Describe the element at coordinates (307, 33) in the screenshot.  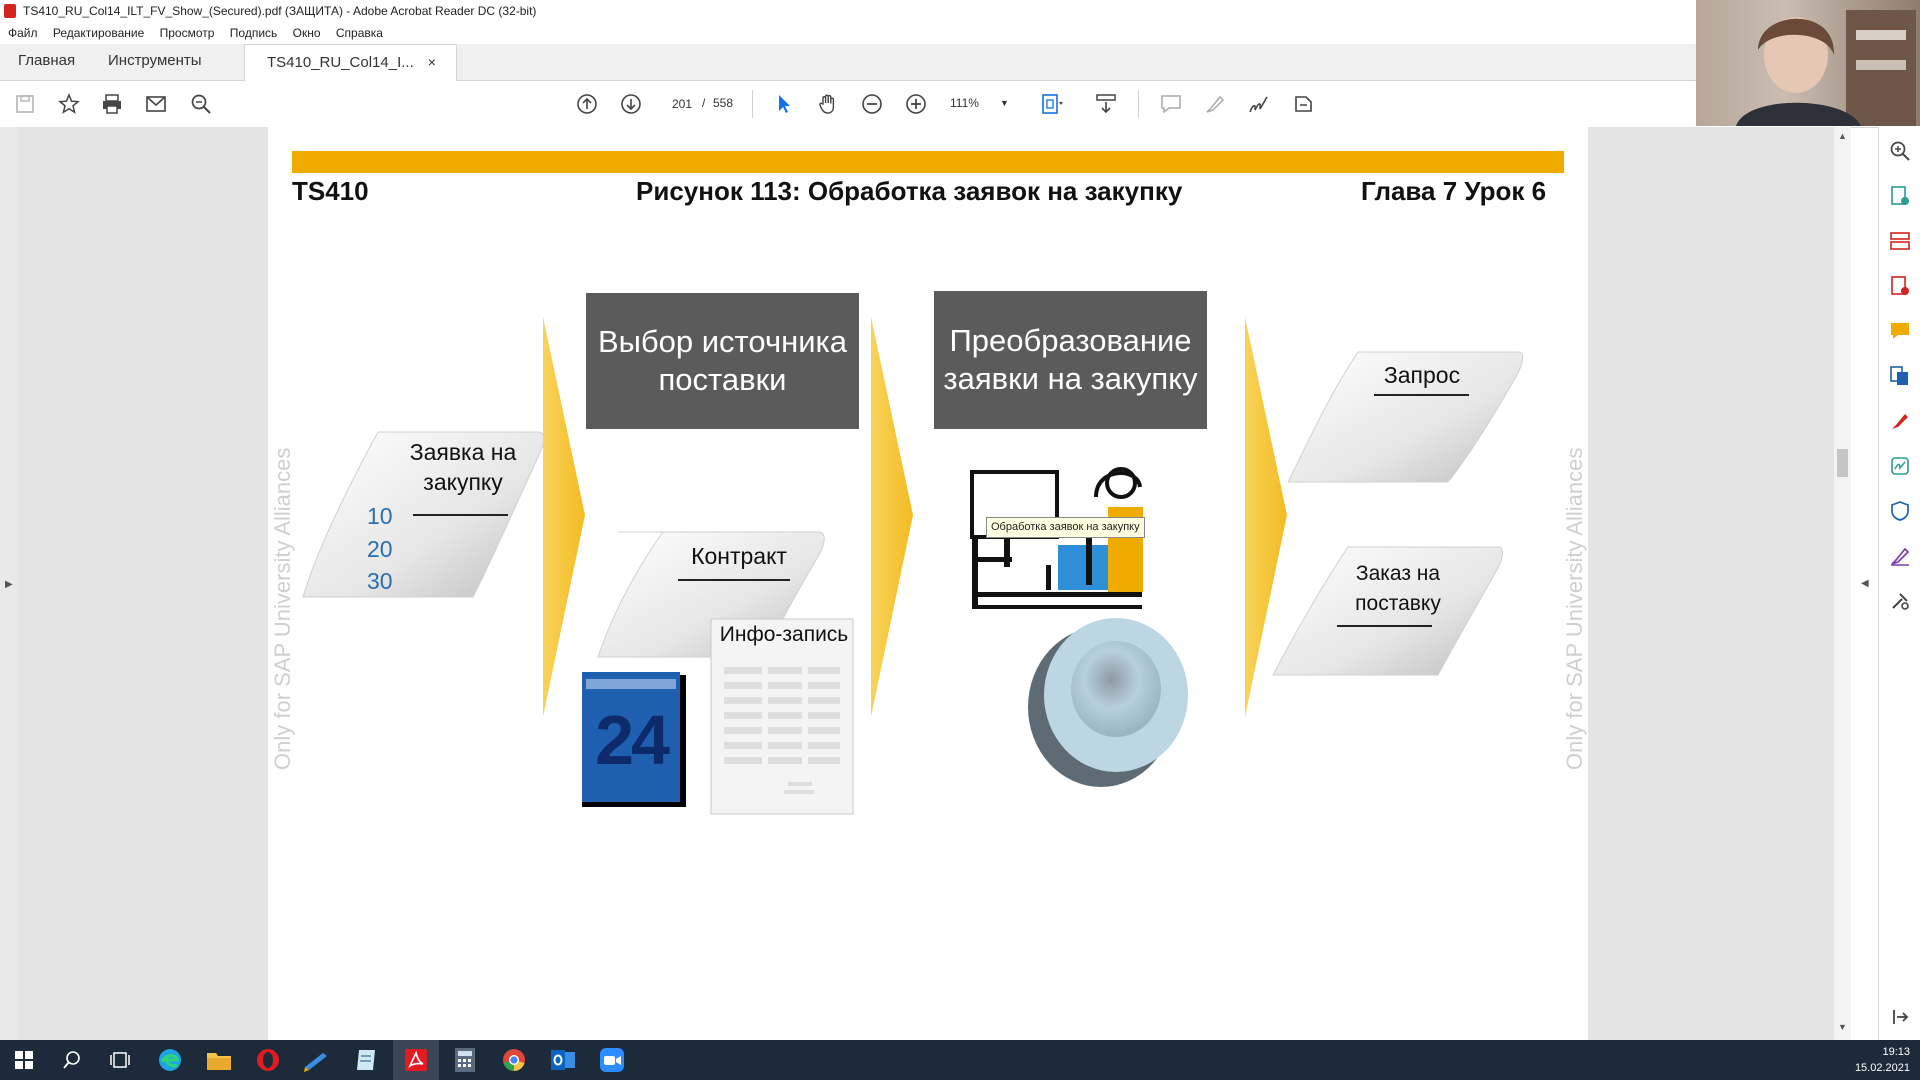
I see `menu-window: Окно` at that location.